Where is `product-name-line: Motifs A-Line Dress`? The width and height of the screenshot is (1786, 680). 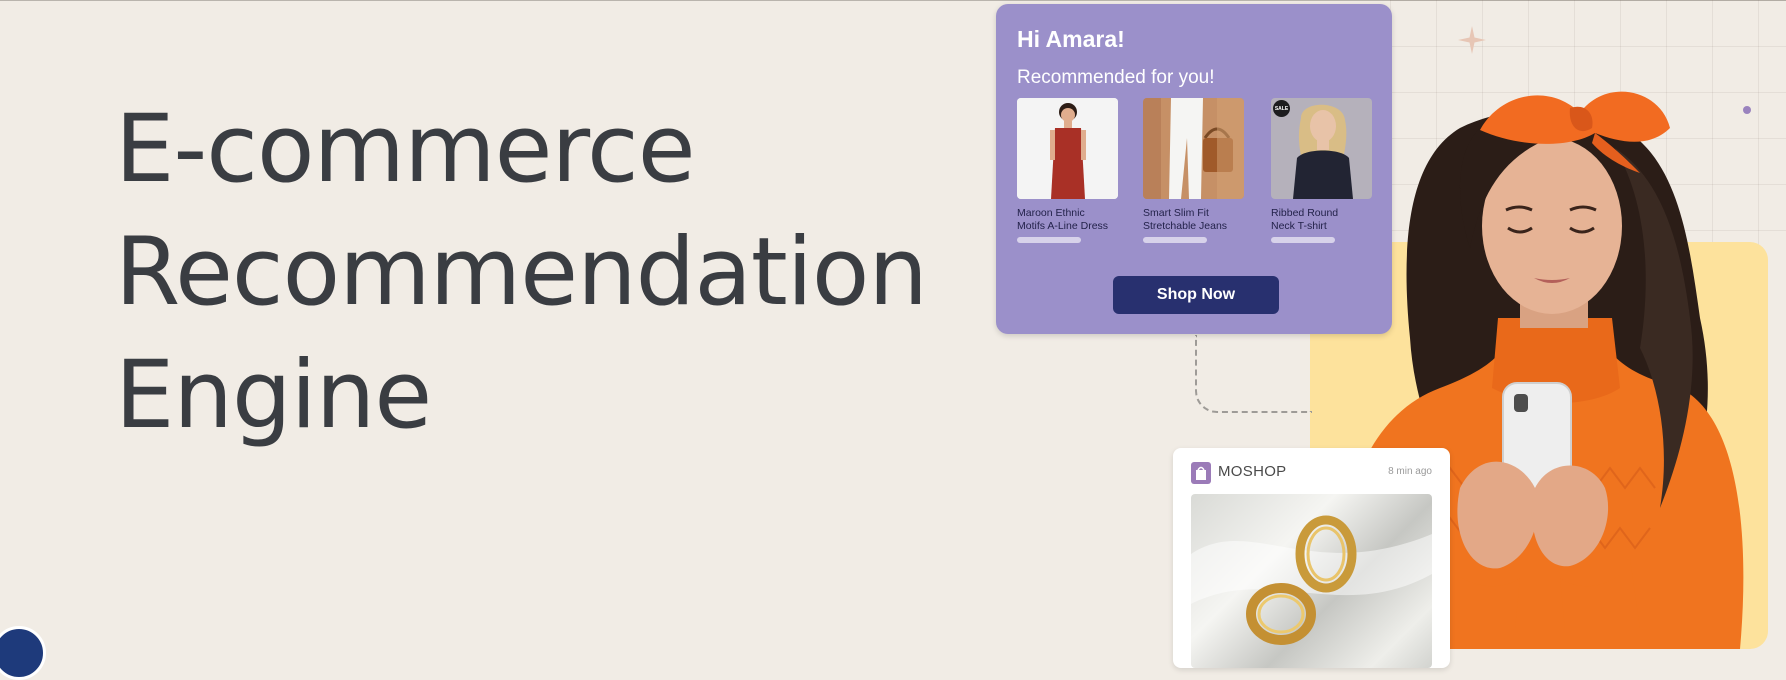
product-name-line: Motifs A-Line Dress is located at coordinates (1063, 226).